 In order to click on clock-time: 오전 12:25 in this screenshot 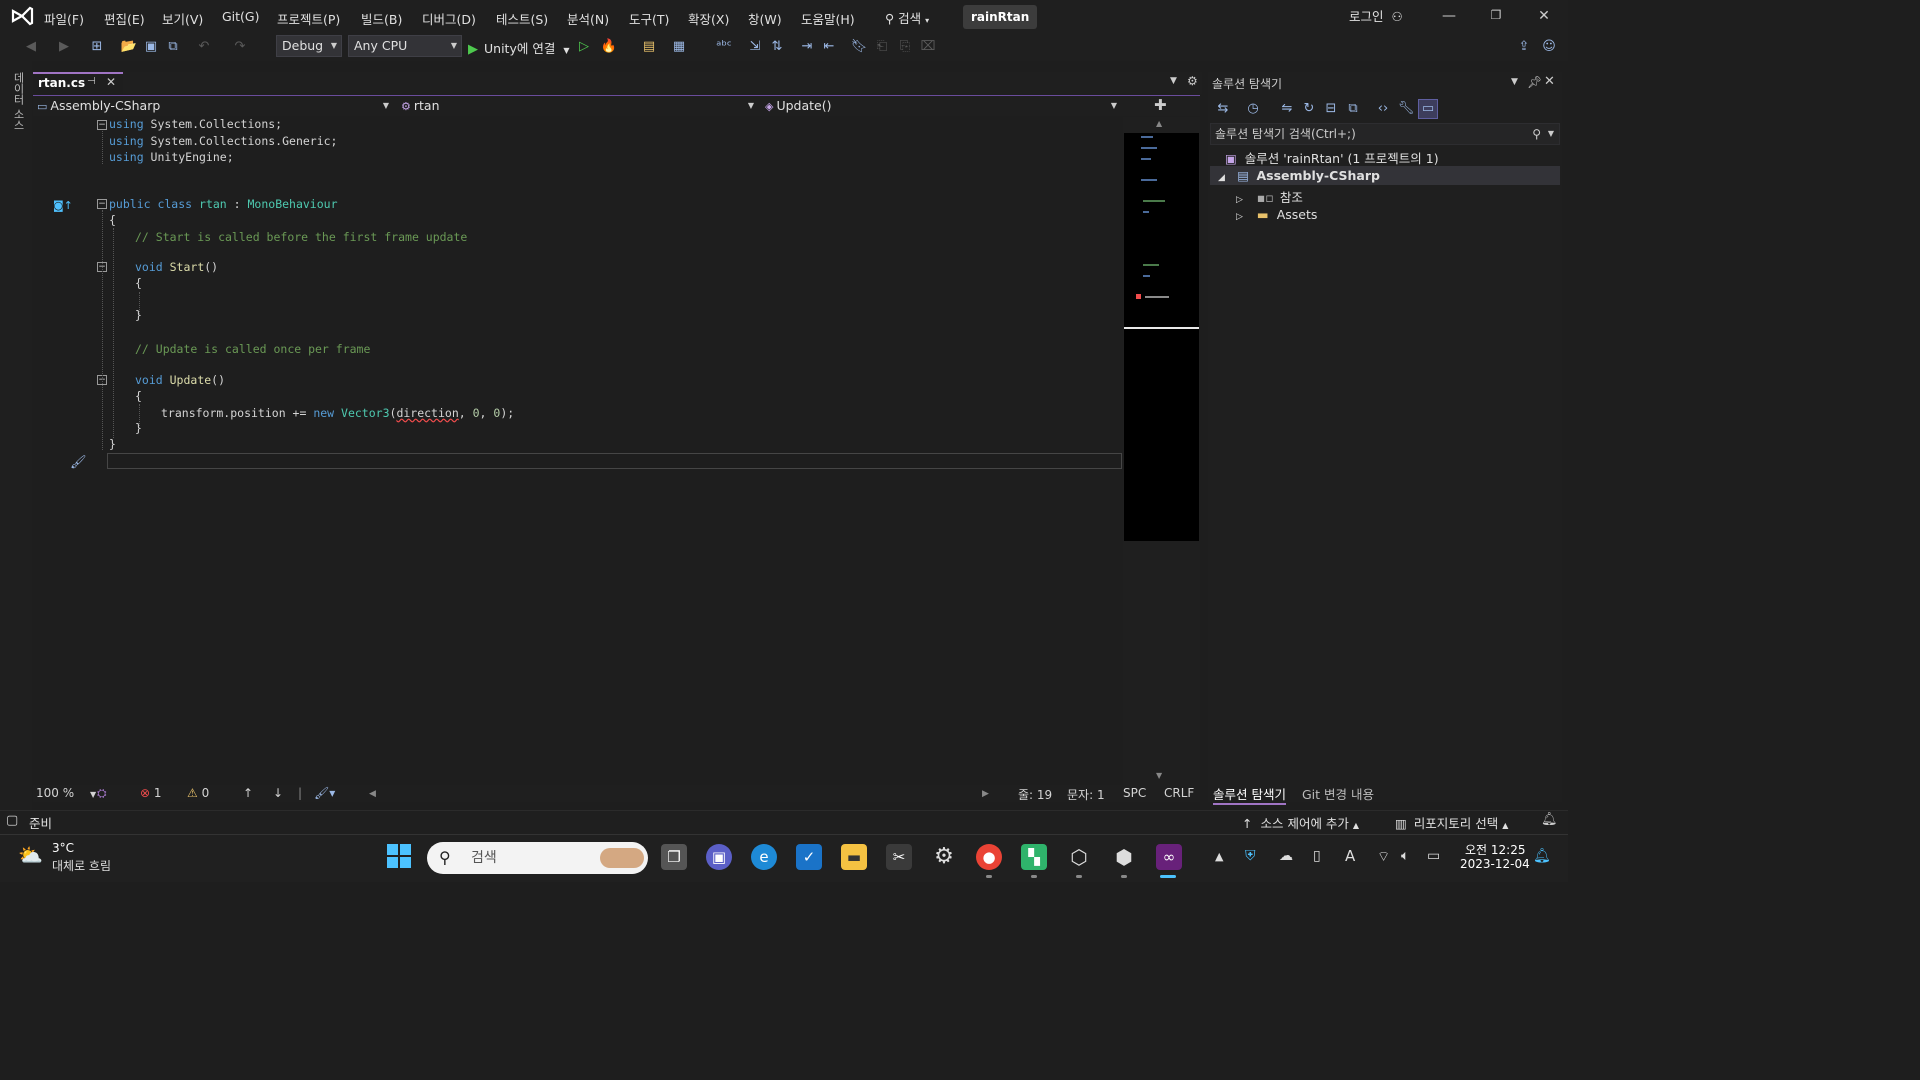, I will do `click(1495, 849)`.